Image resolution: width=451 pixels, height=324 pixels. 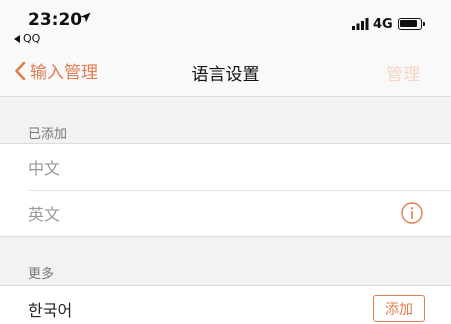 What do you see at coordinates (412, 213) in the screenshot?
I see `info-icon` at bounding box center [412, 213].